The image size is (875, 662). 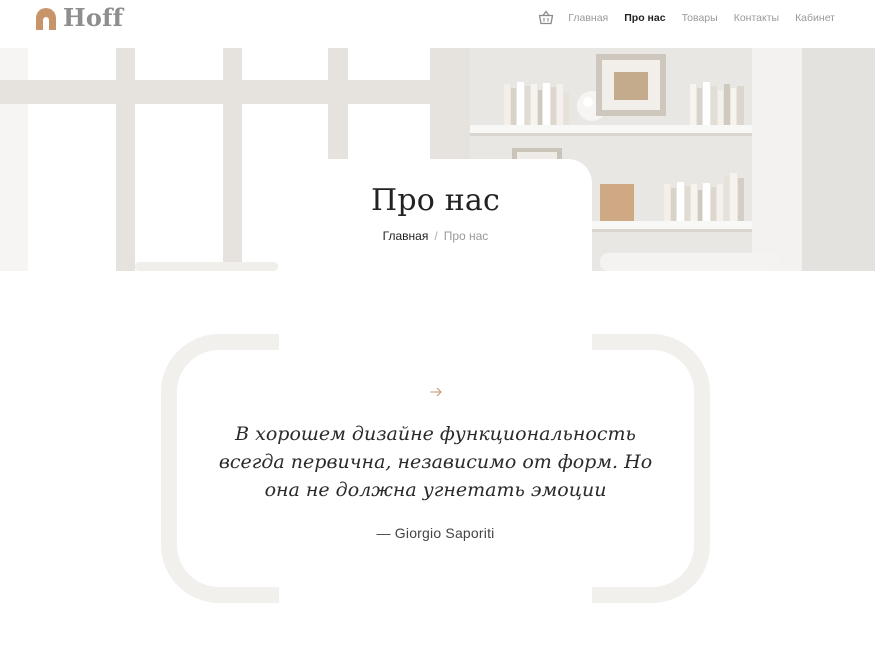 I want to click on main-nav: Главная Про нас Товары Контакты Кабинет, so click(x=686, y=18).